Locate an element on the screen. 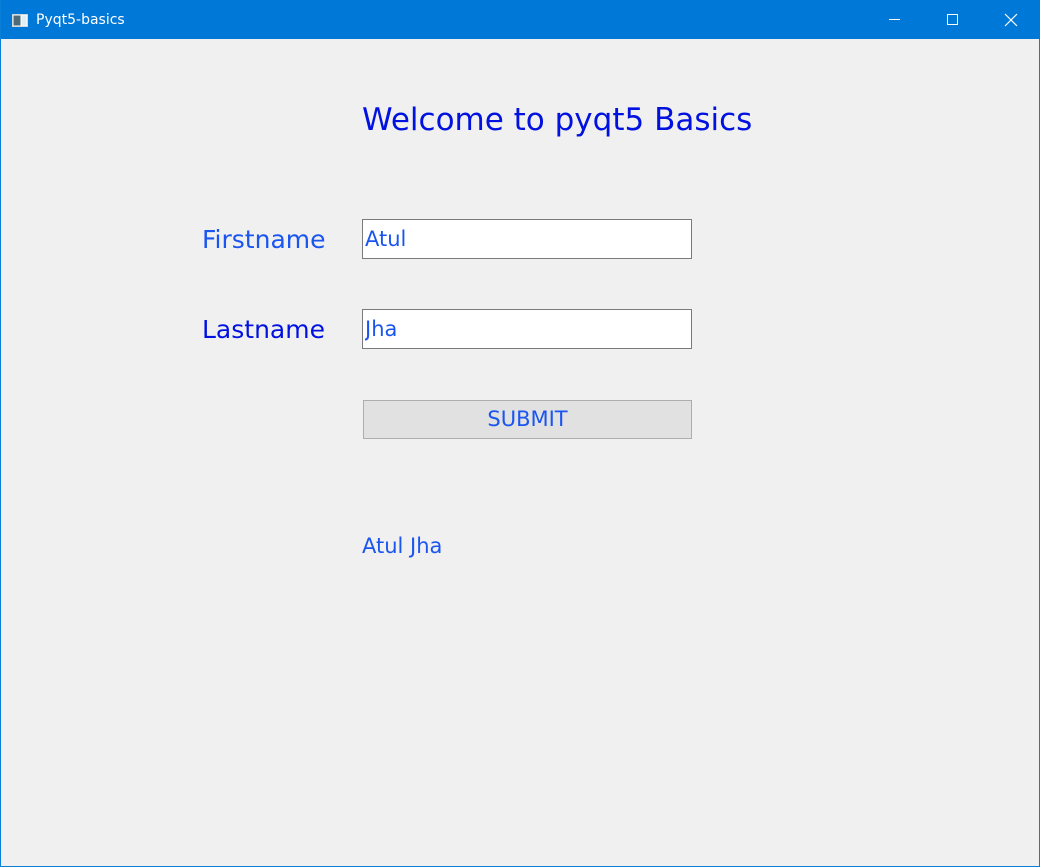  maximize-icon is located at coordinates (952, 19).